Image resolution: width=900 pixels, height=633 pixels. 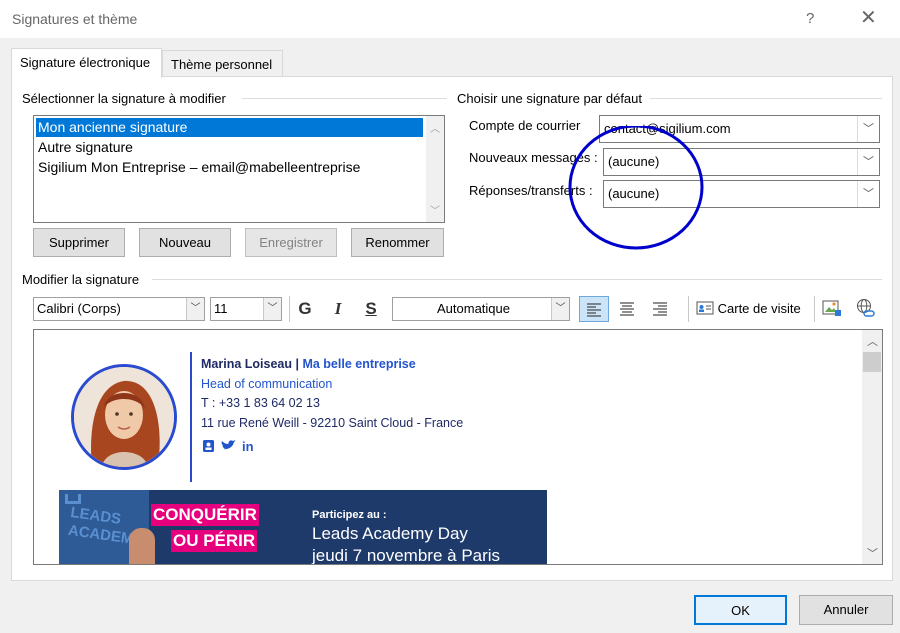 I want to click on contact-icon, so click(x=208, y=446).